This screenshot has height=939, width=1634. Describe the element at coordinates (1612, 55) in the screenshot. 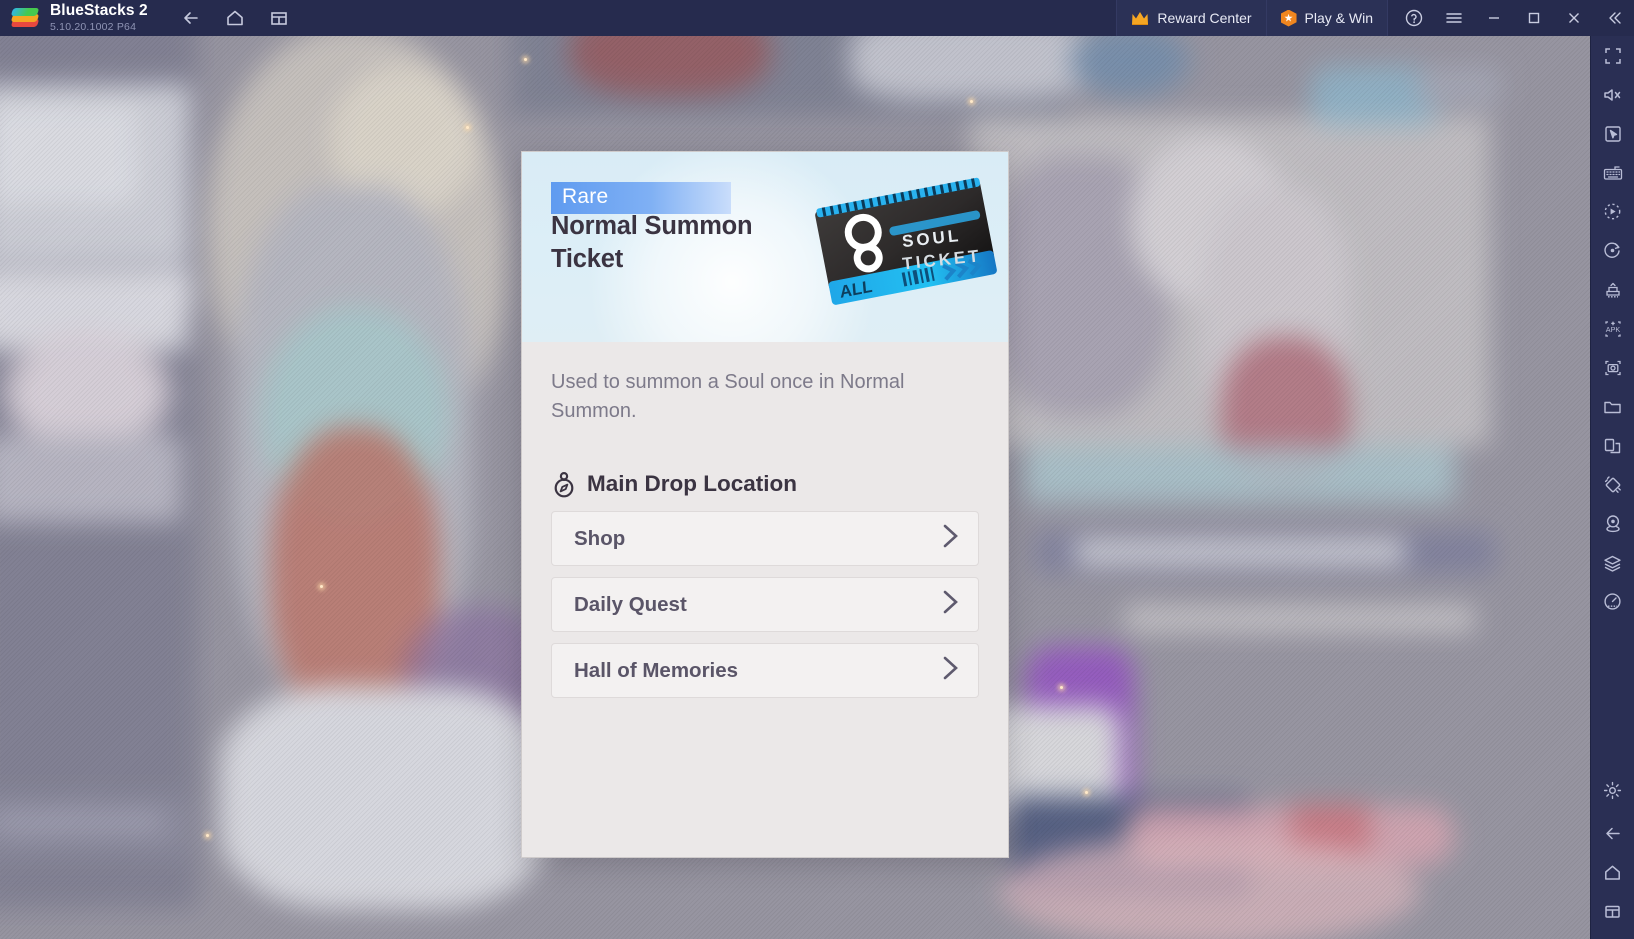

I see `fullscreen-icon` at that location.